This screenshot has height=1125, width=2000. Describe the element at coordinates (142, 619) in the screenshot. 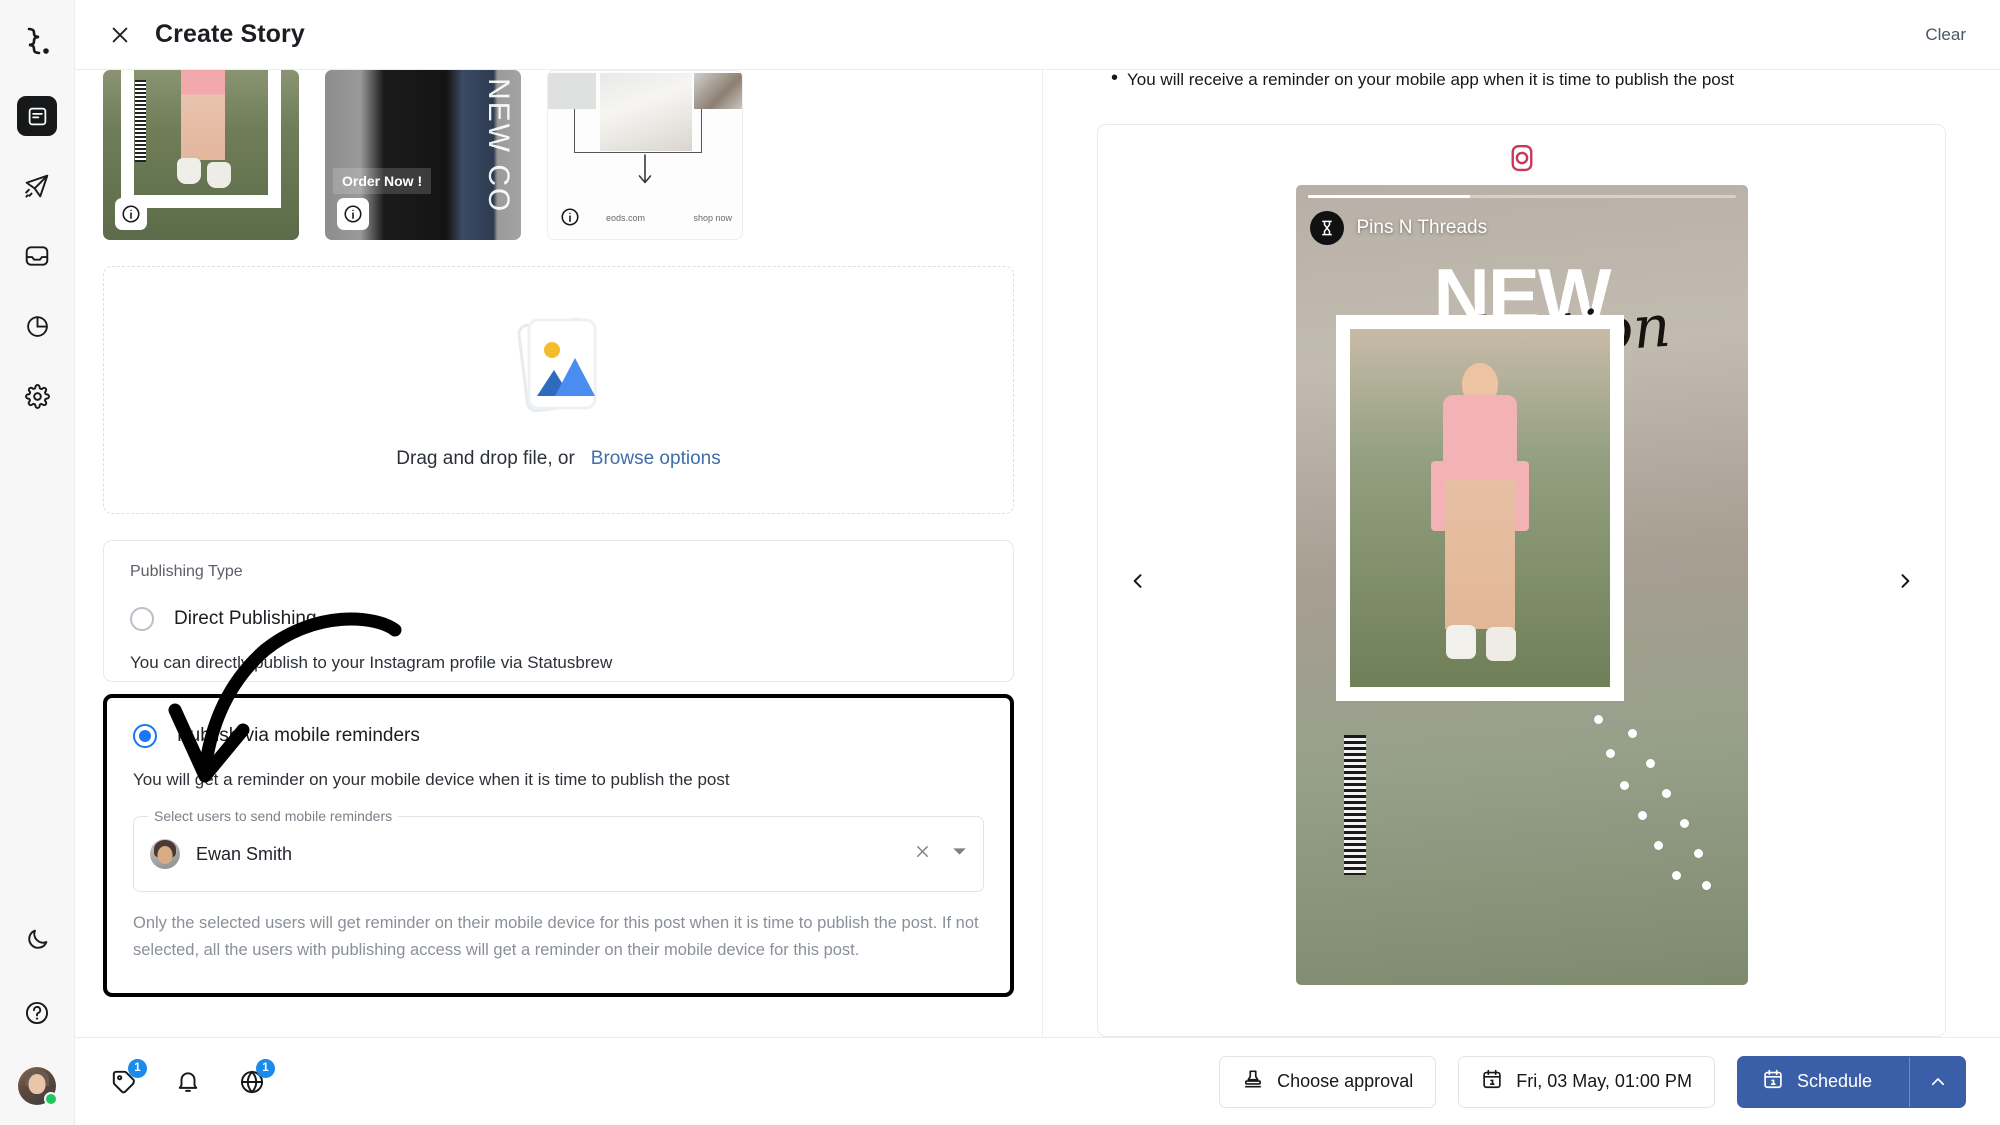

I see `radio-direct-publishing` at that location.